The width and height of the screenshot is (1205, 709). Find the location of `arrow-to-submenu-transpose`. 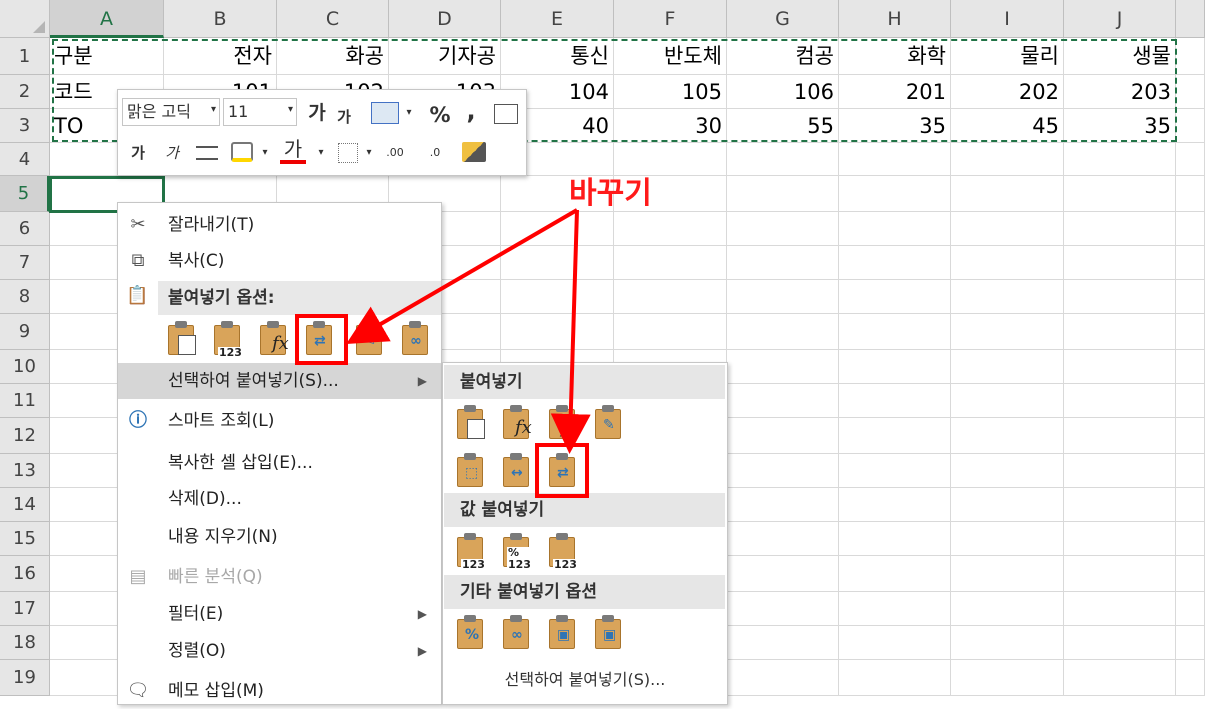

arrow-to-submenu-transpose is located at coordinates (570, 331).